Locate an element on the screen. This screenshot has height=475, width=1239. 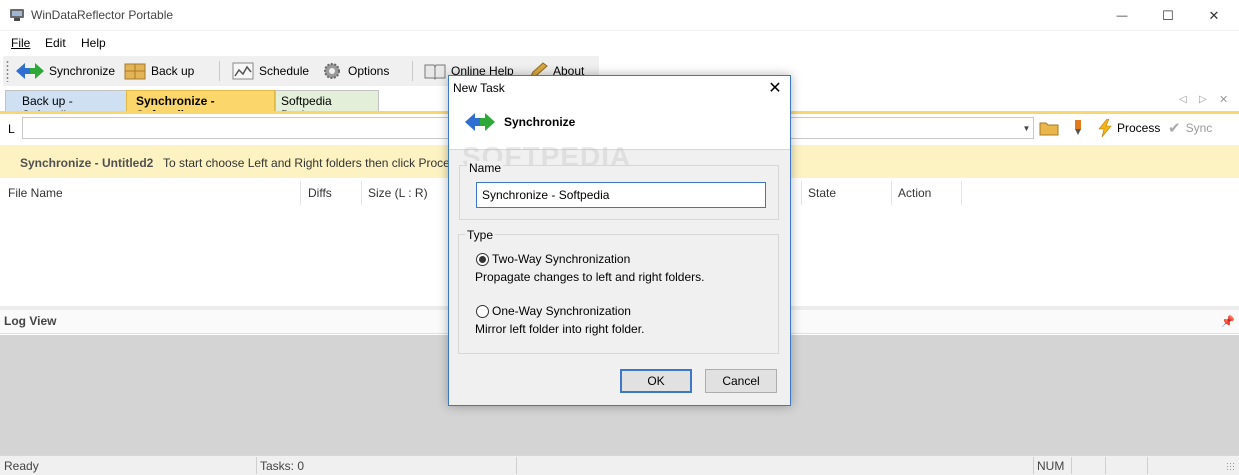
info-task-title: Synchronize - Untitled2 is located at coordinates (87, 163).